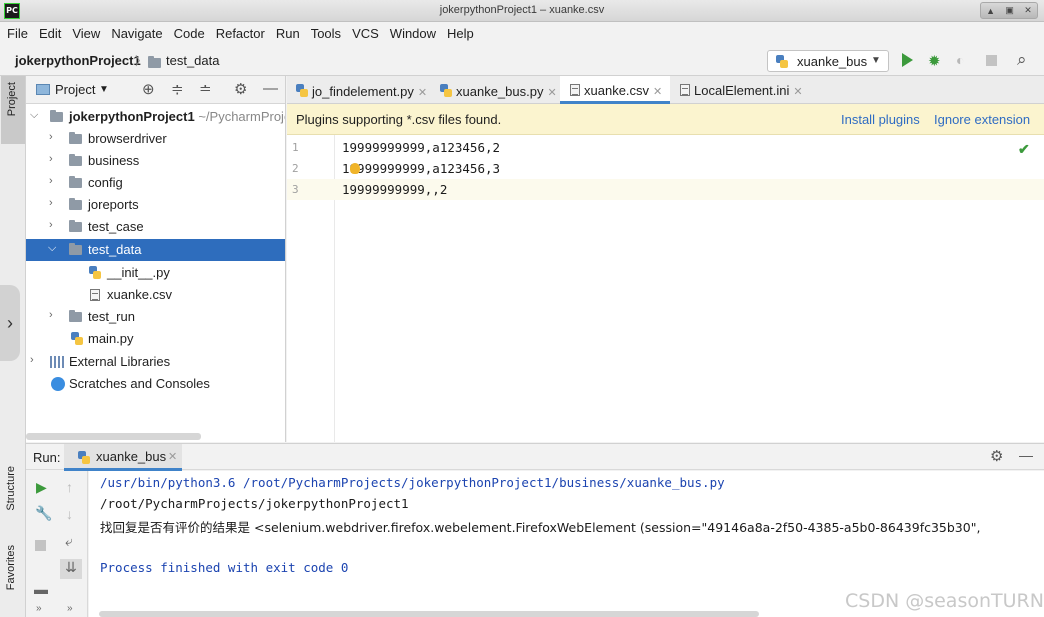 Image resolution: width=1044 pixels, height=617 pixels. What do you see at coordinates (155, 161) in the screenshot?
I see `tree-item-business: › business` at bounding box center [155, 161].